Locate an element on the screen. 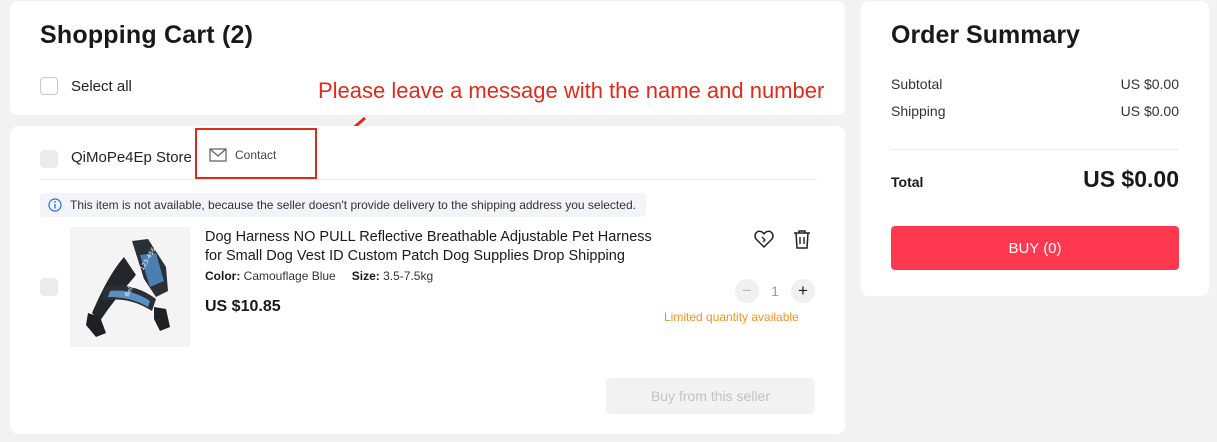 The width and height of the screenshot is (1217, 442). page-title: Shopping Cart (2) is located at coordinates (147, 35).